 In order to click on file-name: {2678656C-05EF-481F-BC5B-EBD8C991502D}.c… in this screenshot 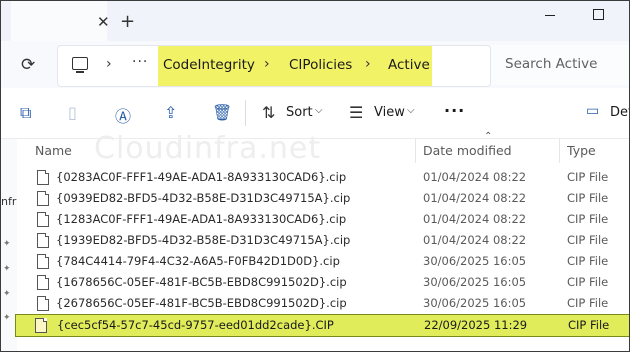, I will do `click(201, 303)`.